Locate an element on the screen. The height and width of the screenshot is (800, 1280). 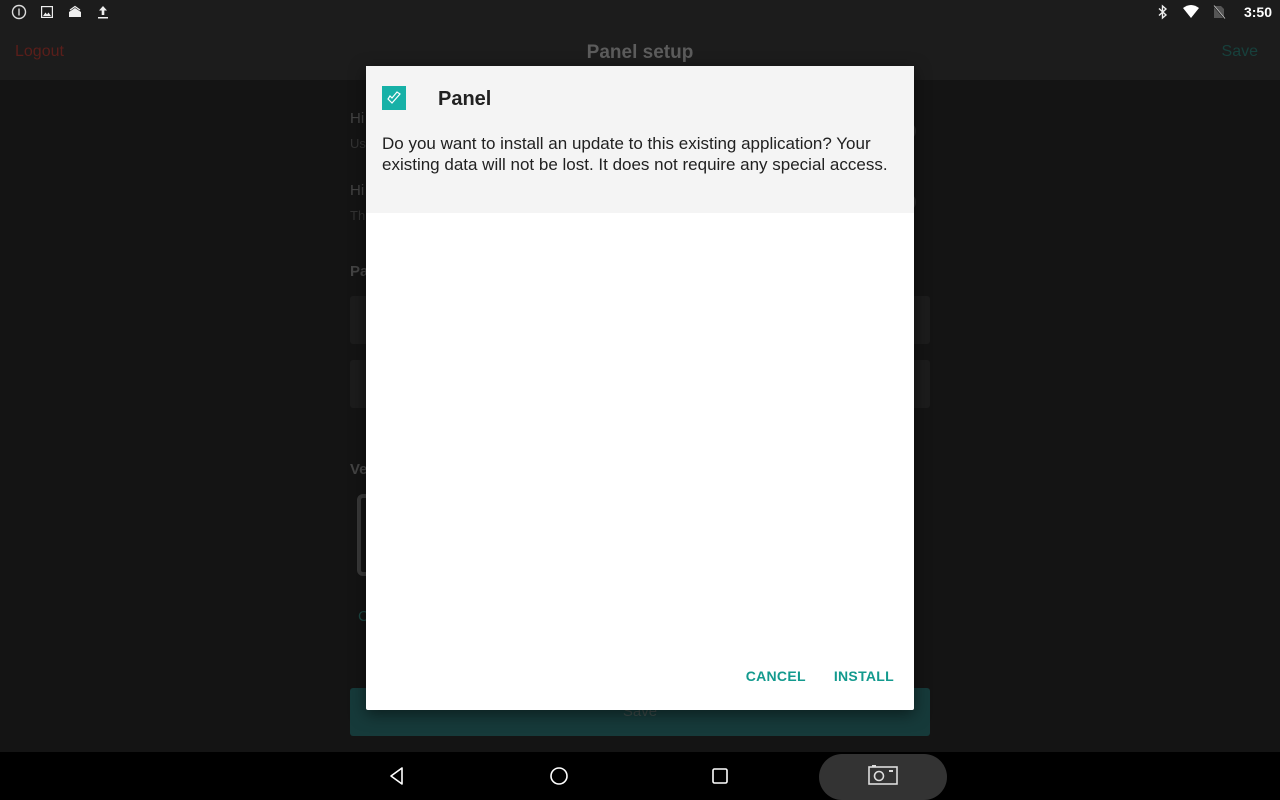
bluetooth-icon is located at coordinates (1163, 12).